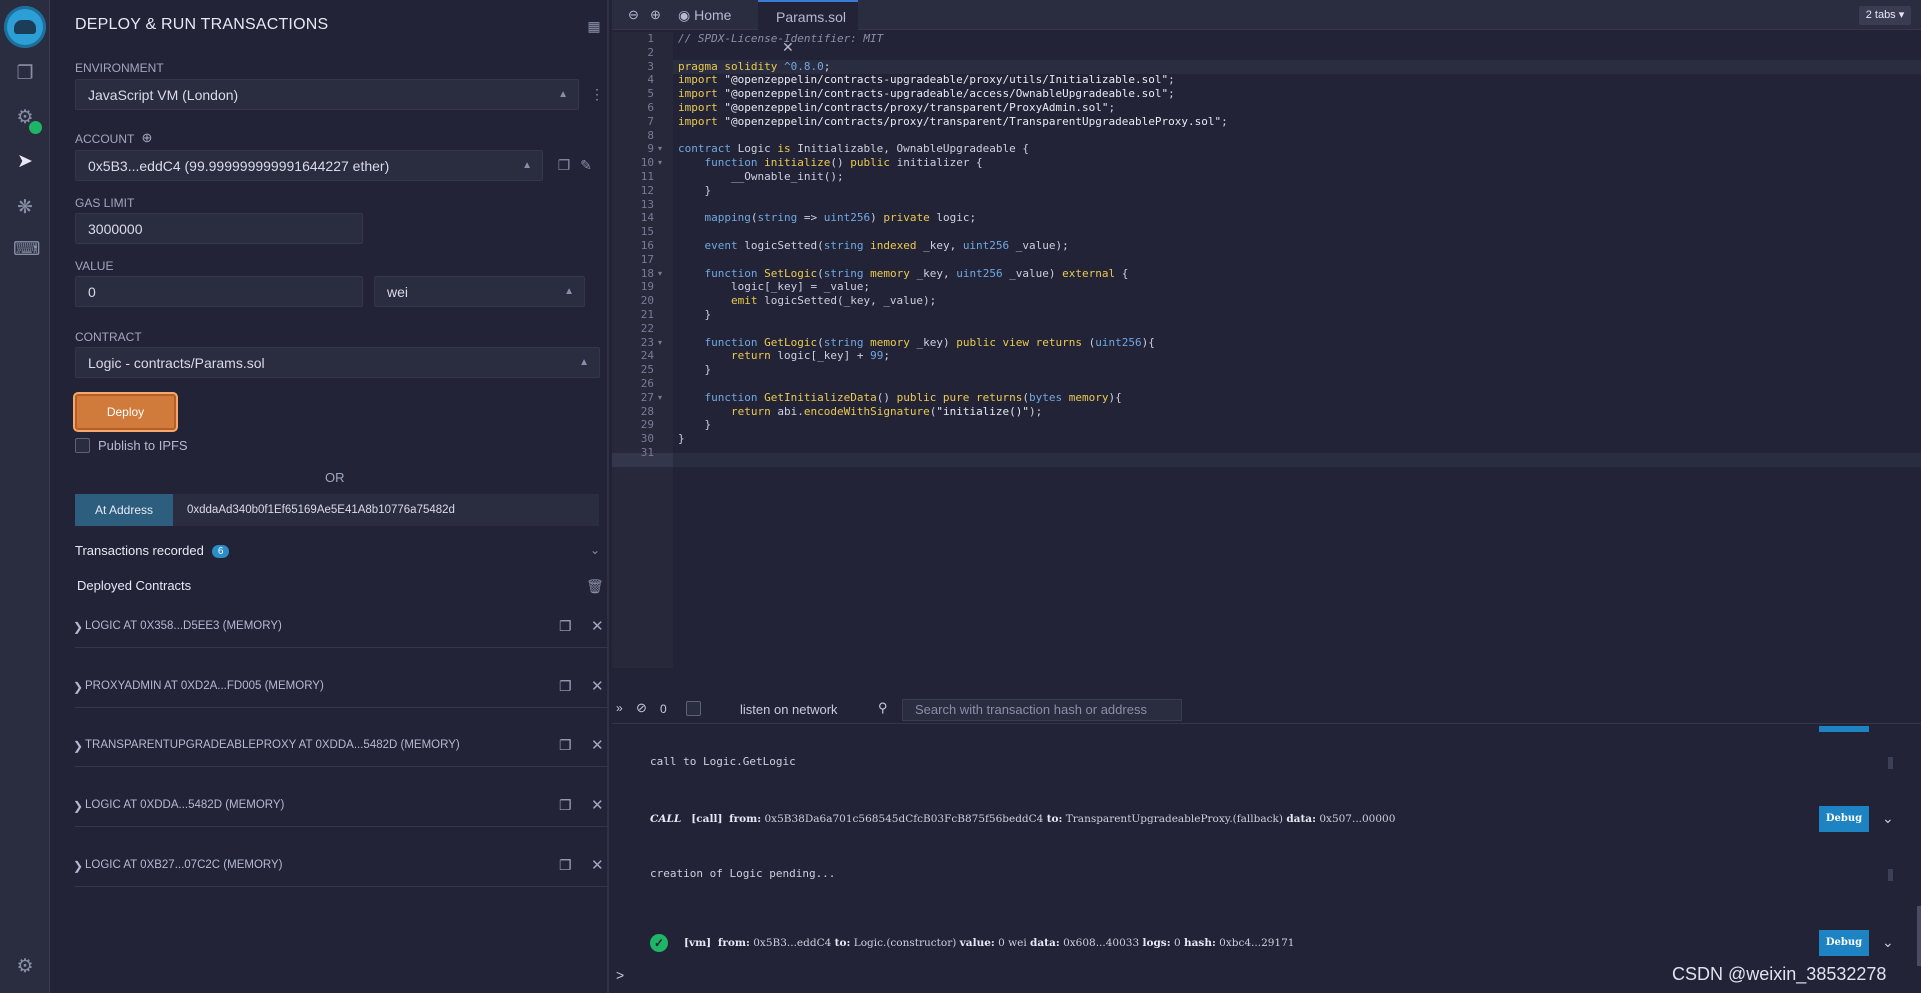  I want to click on environment-select: JavaScript VM (London) ▲, so click(327, 94).